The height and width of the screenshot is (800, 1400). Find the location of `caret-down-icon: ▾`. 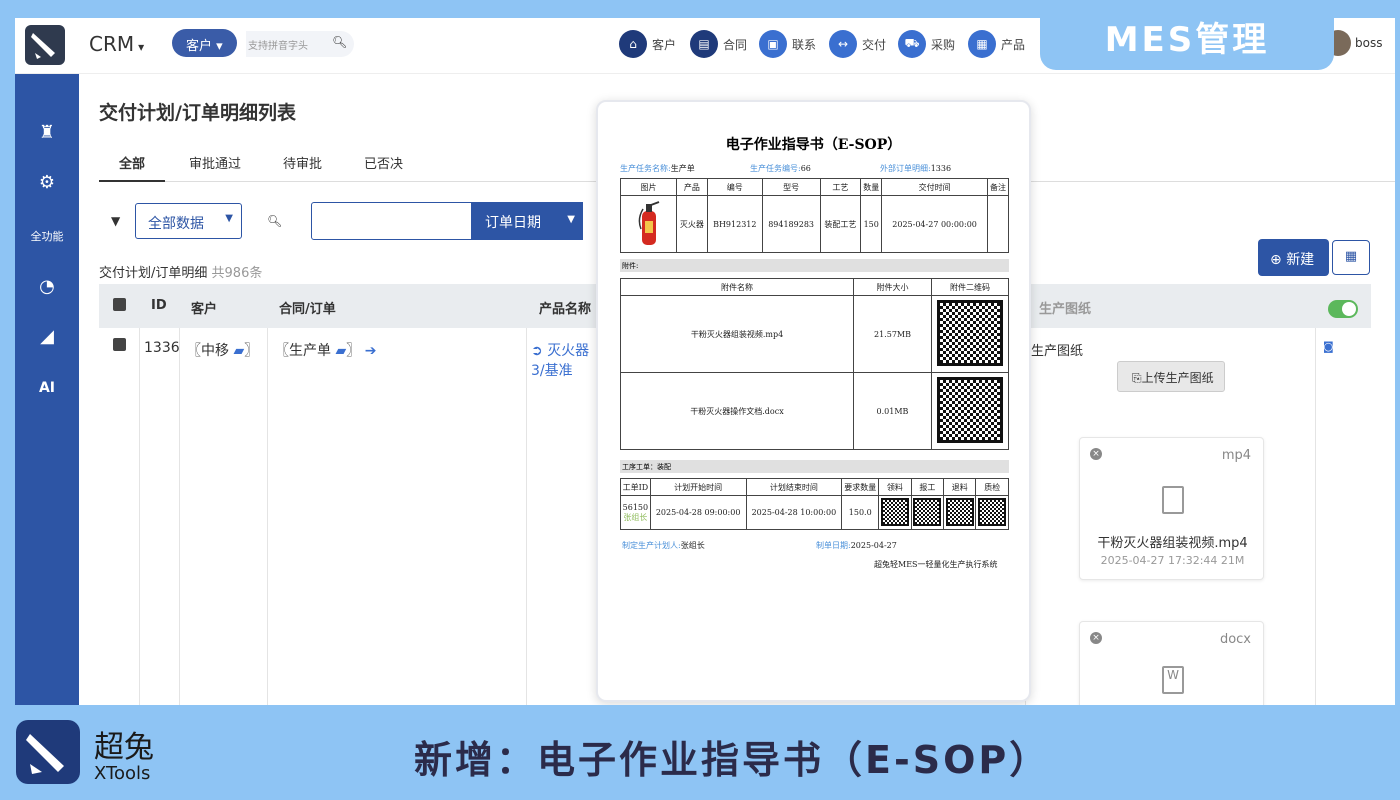

caret-down-icon: ▾ is located at coordinates (141, 47).